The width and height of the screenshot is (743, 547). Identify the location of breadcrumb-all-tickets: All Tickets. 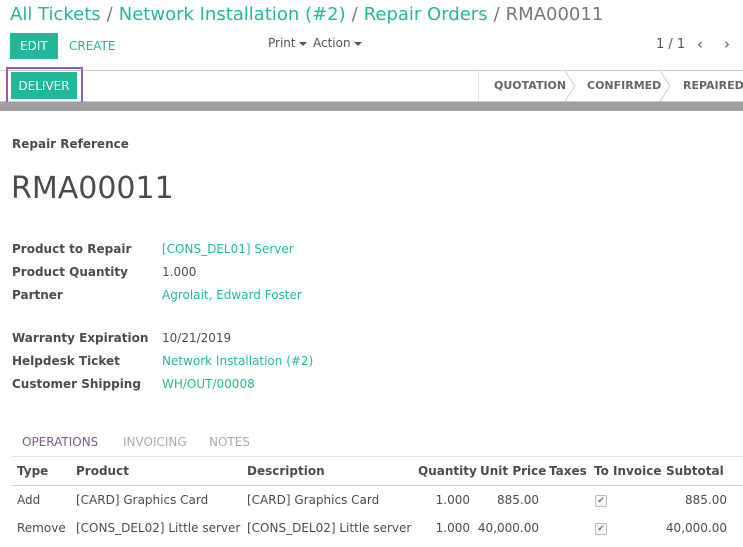
(55, 14).